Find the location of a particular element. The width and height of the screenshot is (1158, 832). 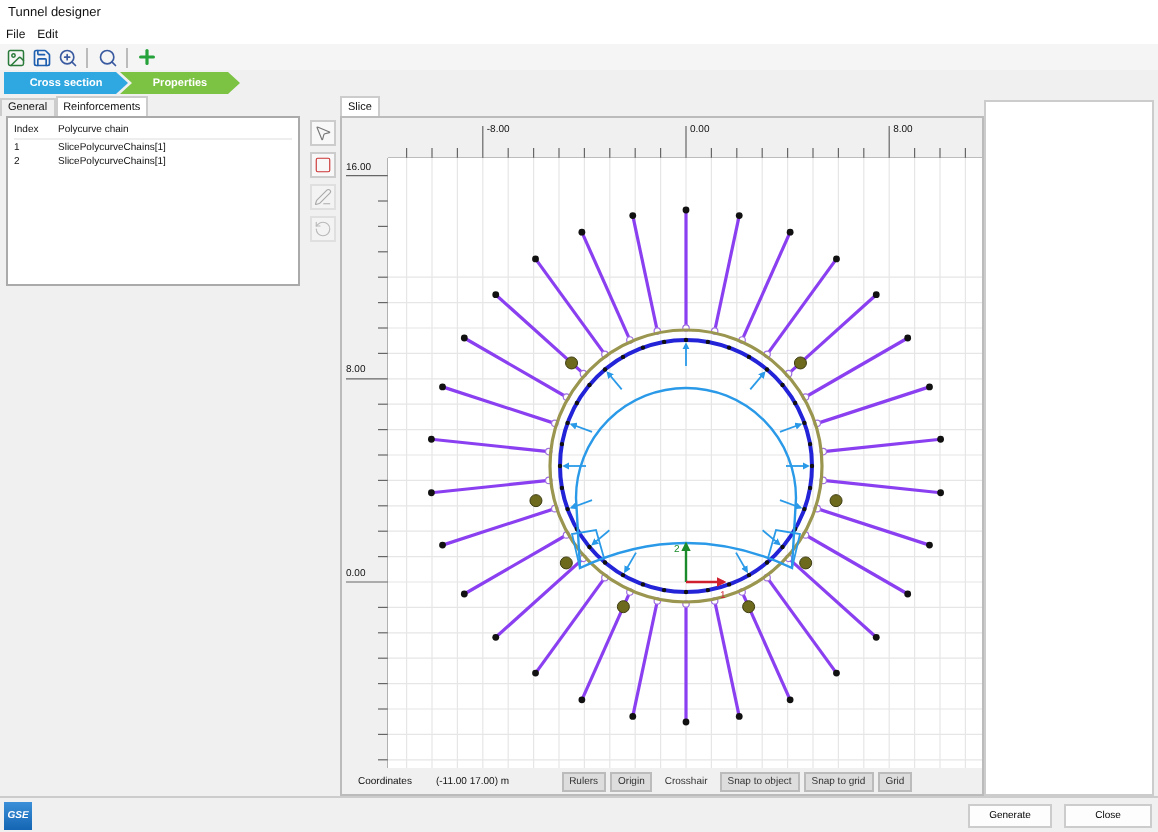

pointer-icon is located at coordinates (322, 133).